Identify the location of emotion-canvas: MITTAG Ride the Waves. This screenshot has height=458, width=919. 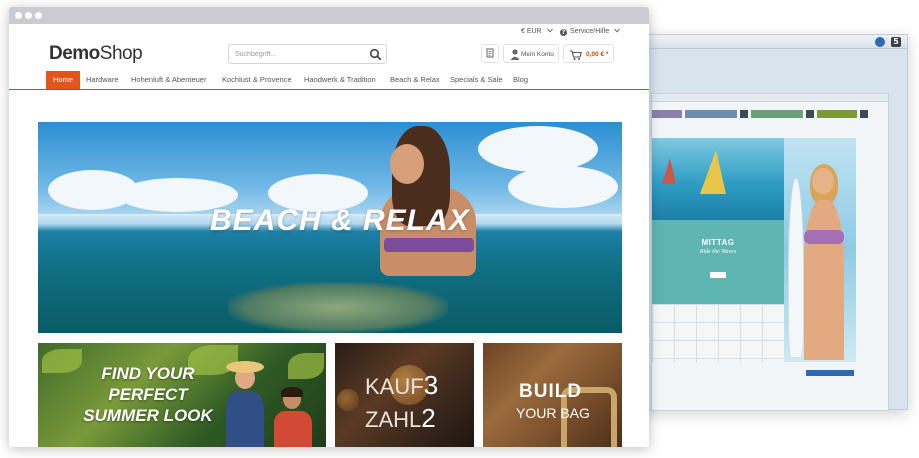
(754, 250).